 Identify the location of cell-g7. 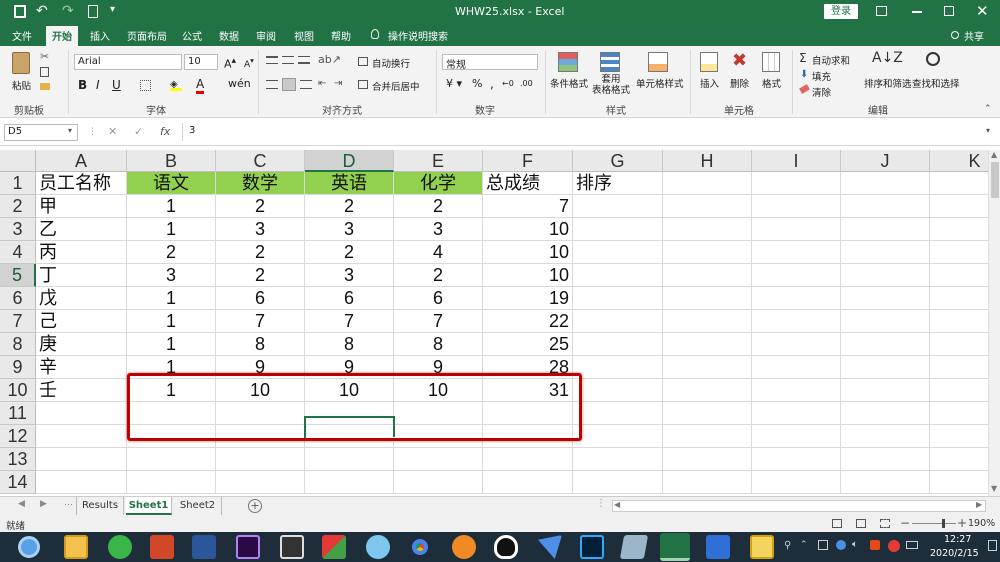
(618, 321).